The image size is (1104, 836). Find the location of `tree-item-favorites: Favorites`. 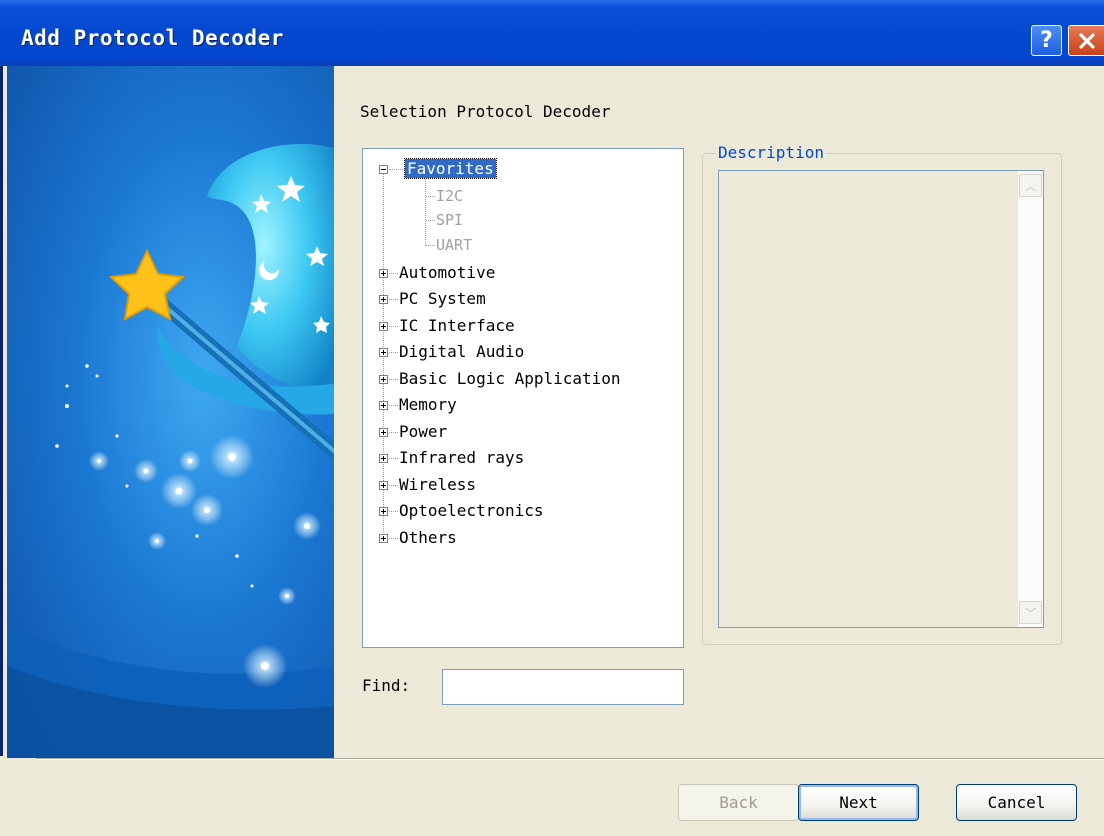

tree-item-favorites: Favorites is located at coordinates (450, 169).